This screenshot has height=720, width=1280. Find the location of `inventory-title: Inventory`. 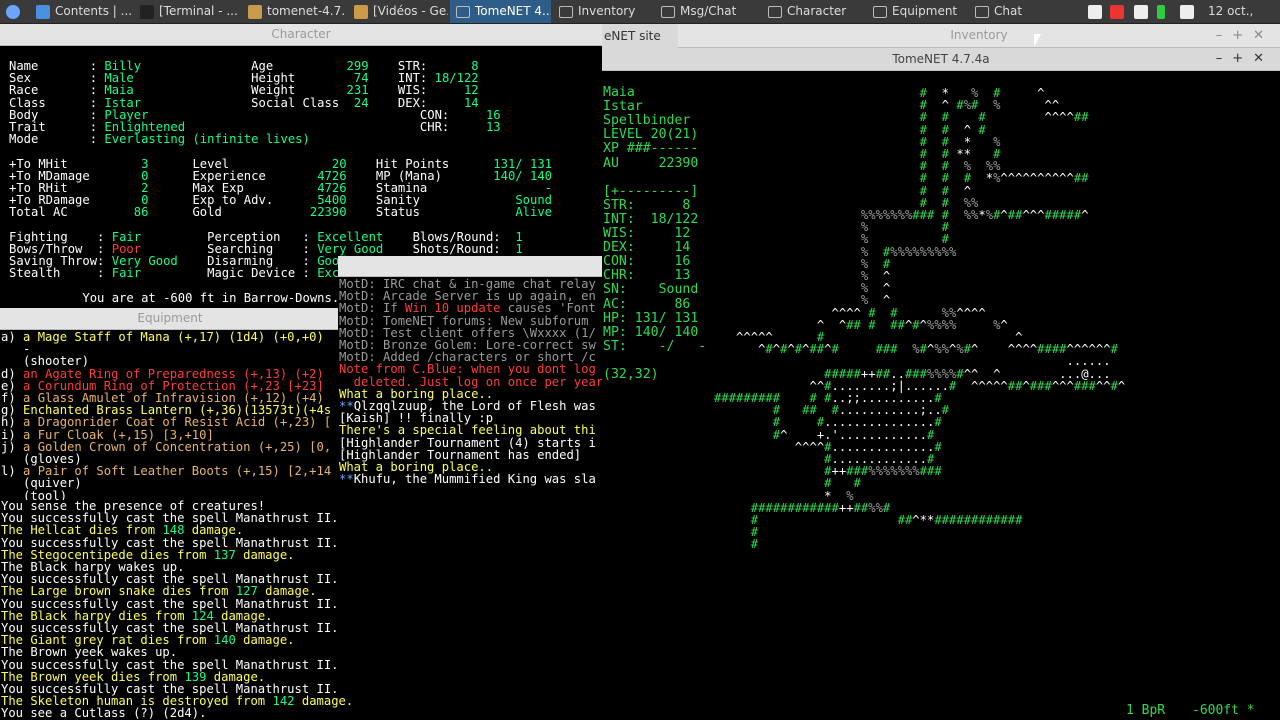

inventory-title: Inventory is located at coordinates (979, 35).